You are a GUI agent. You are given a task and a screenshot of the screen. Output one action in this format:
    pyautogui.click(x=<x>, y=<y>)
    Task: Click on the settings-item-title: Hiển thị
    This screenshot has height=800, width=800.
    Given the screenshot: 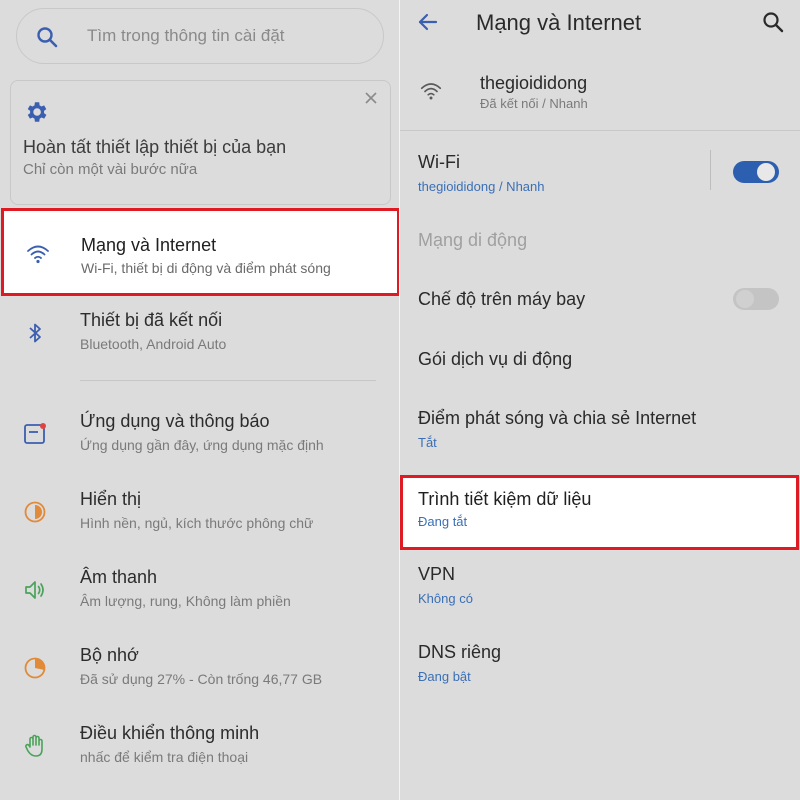 What is the action you would take?
    pyautogui.click(x=111, y=499)
    